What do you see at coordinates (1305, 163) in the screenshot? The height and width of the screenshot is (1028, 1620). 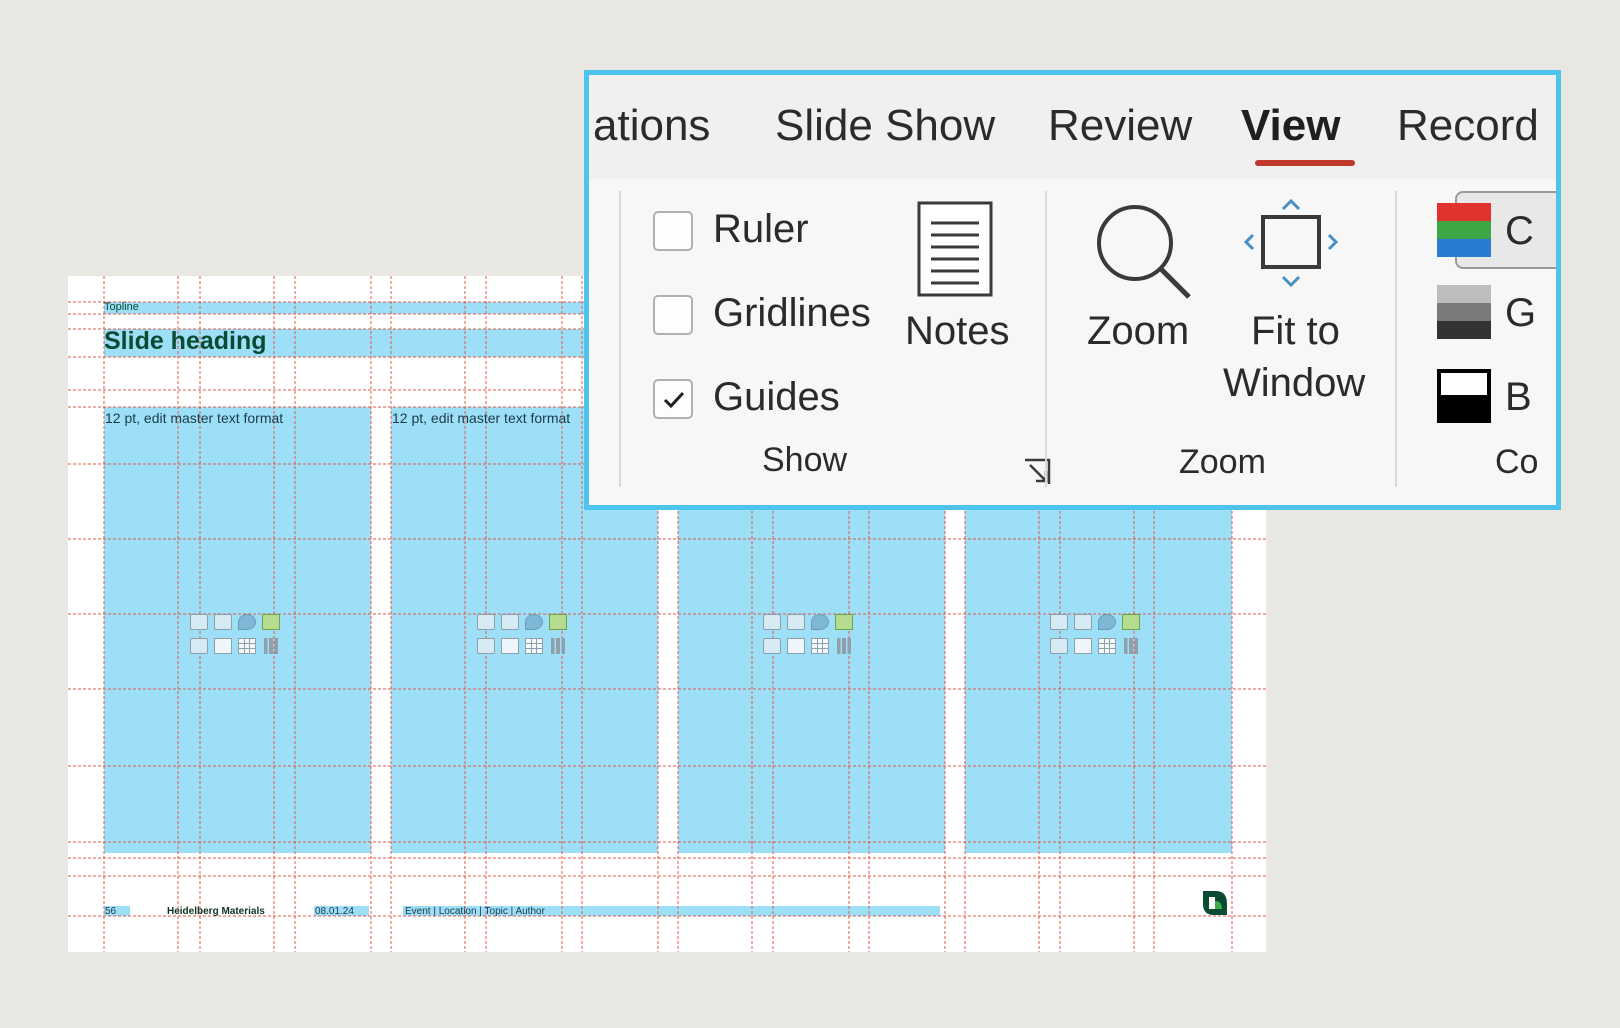 I see `active-tab-indicator` at bounding box center [1305, 163].